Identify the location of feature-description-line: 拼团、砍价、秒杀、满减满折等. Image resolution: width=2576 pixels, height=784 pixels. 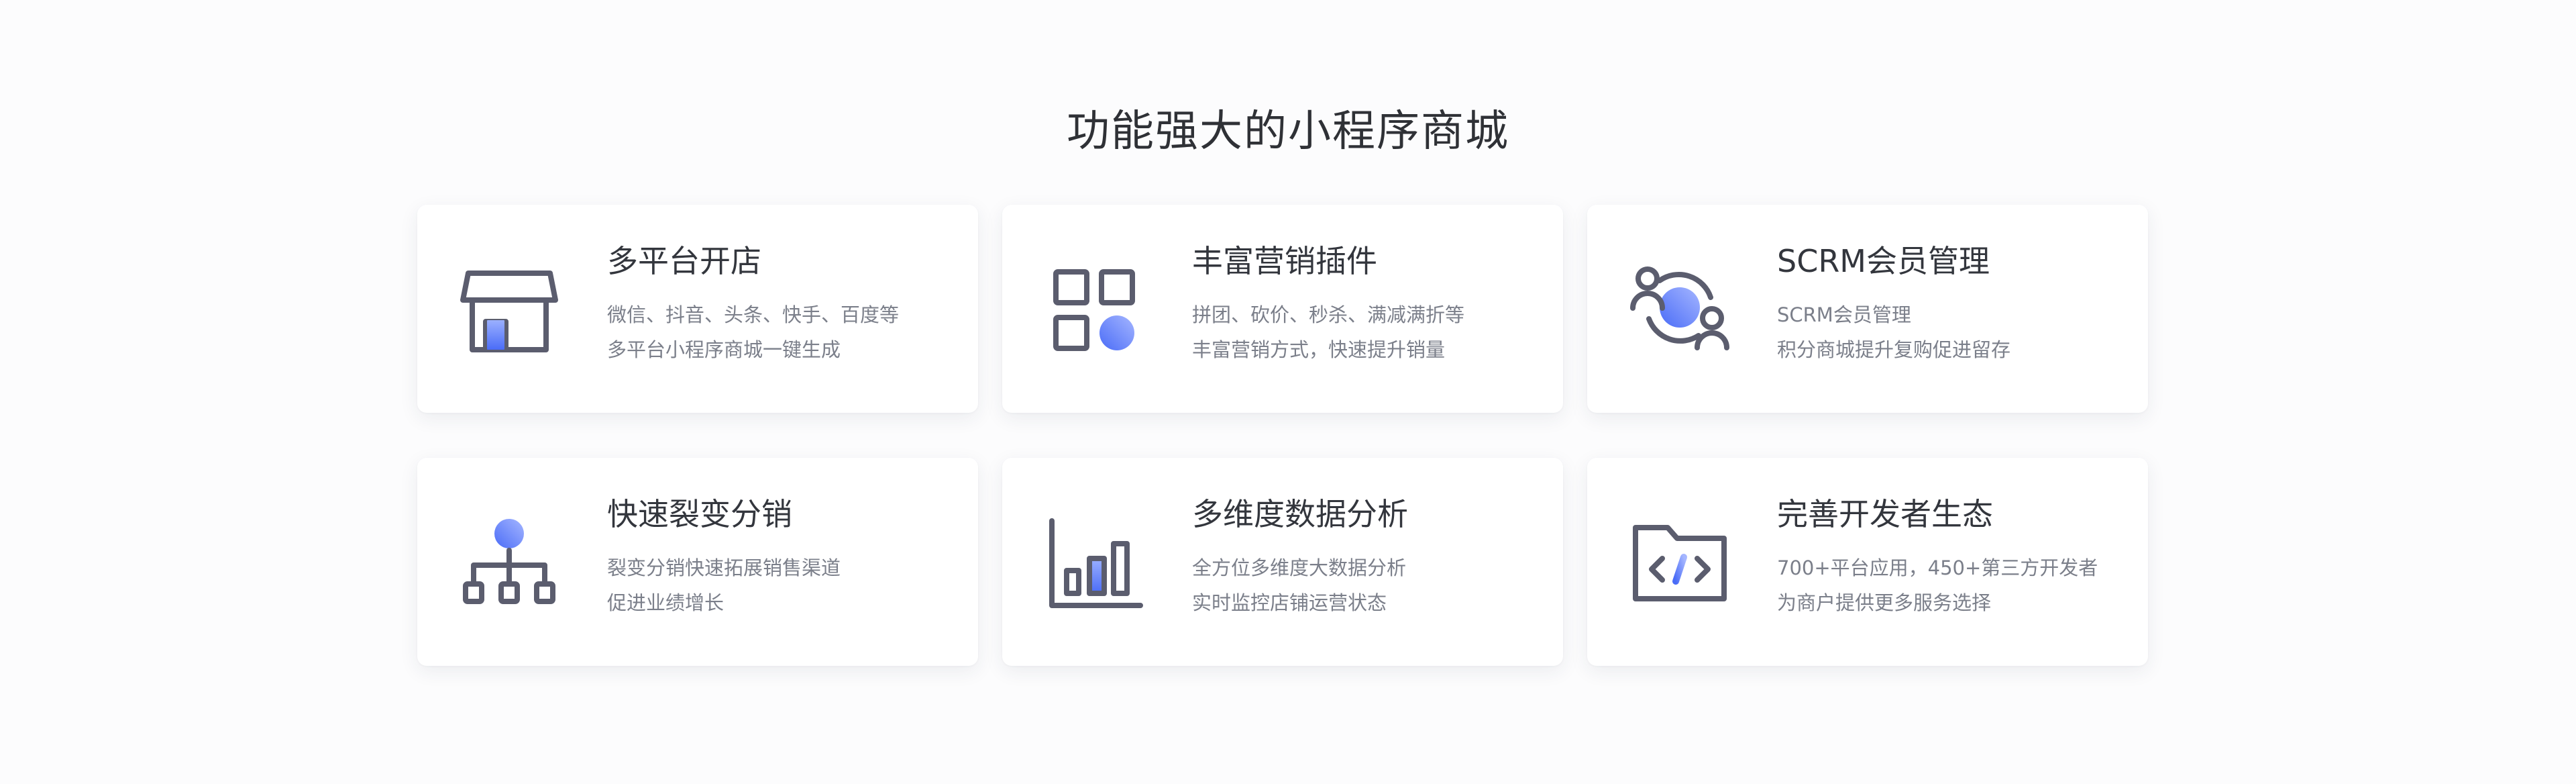
(1328, 315).